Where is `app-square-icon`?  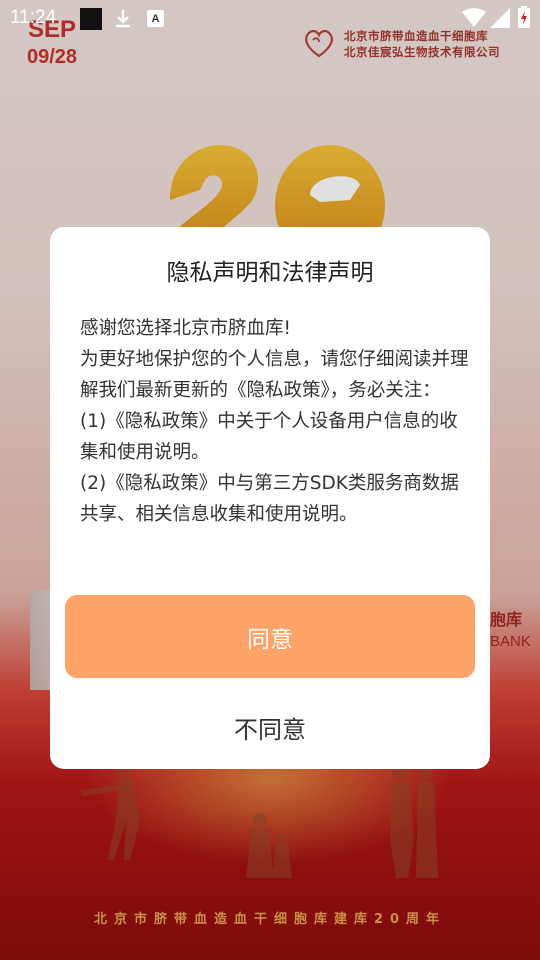 app-square-icon is located at coordinates (91, 19).